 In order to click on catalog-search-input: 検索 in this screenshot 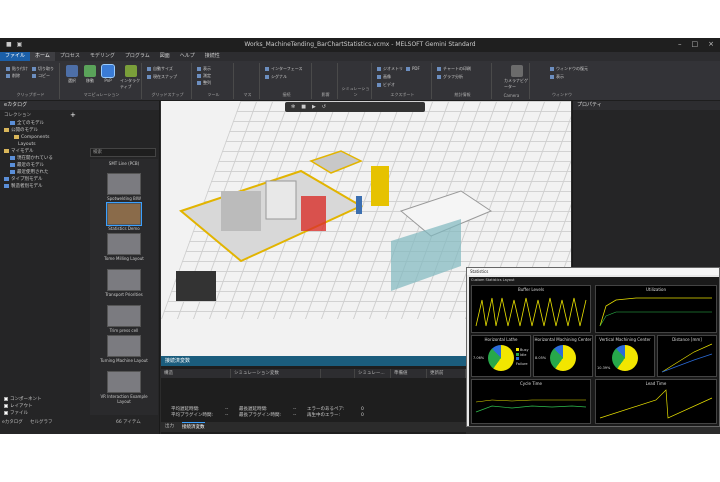, I will do `click(123, 152)`.